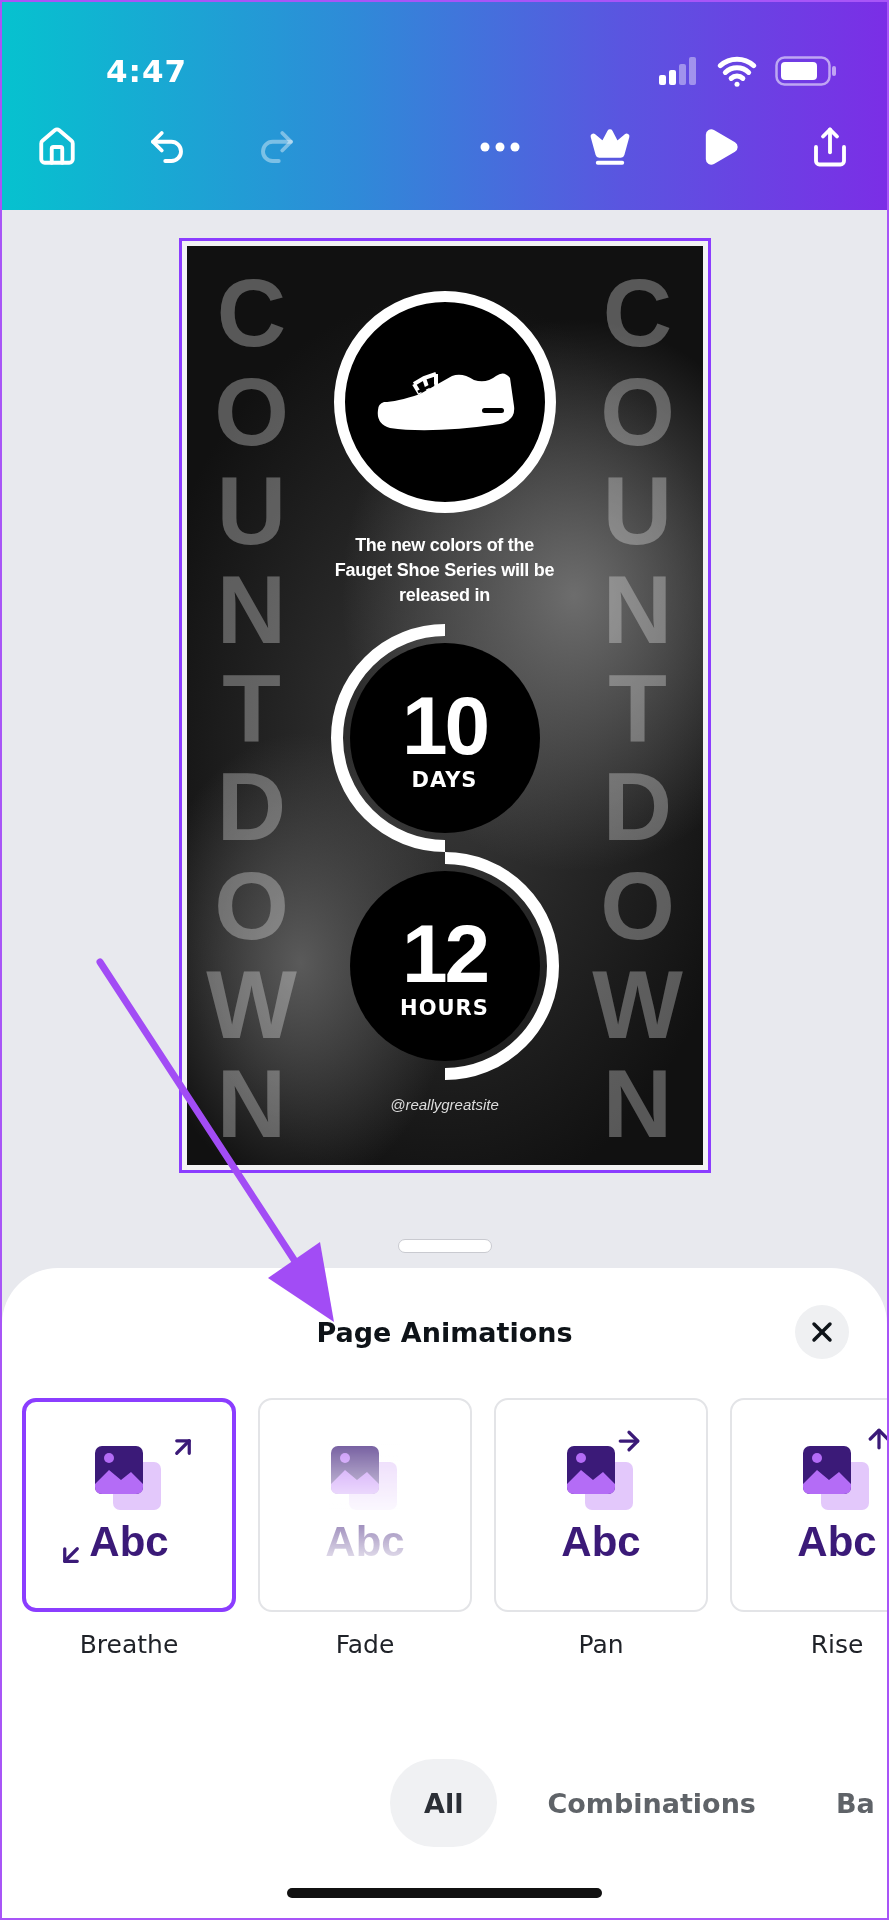 The image size is (889, 1920). Describe the element at coordinates (610, 147) in the screenshot. I see `crown-icon` at that location.